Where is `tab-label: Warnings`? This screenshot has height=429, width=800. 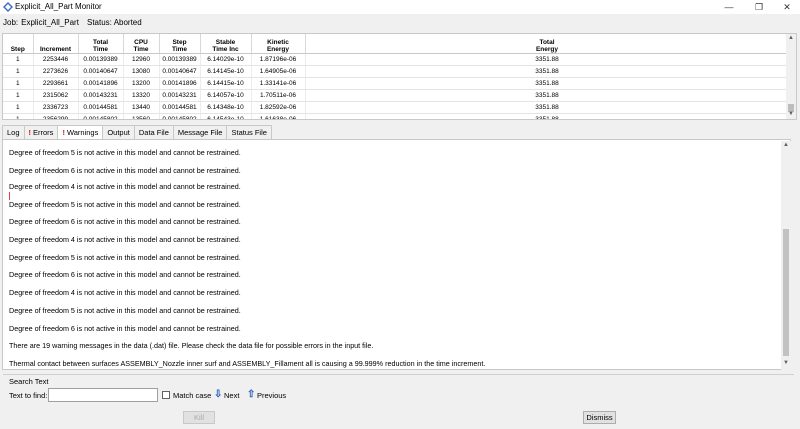
tab-label: Warnings is located at coordinates (82, 132).